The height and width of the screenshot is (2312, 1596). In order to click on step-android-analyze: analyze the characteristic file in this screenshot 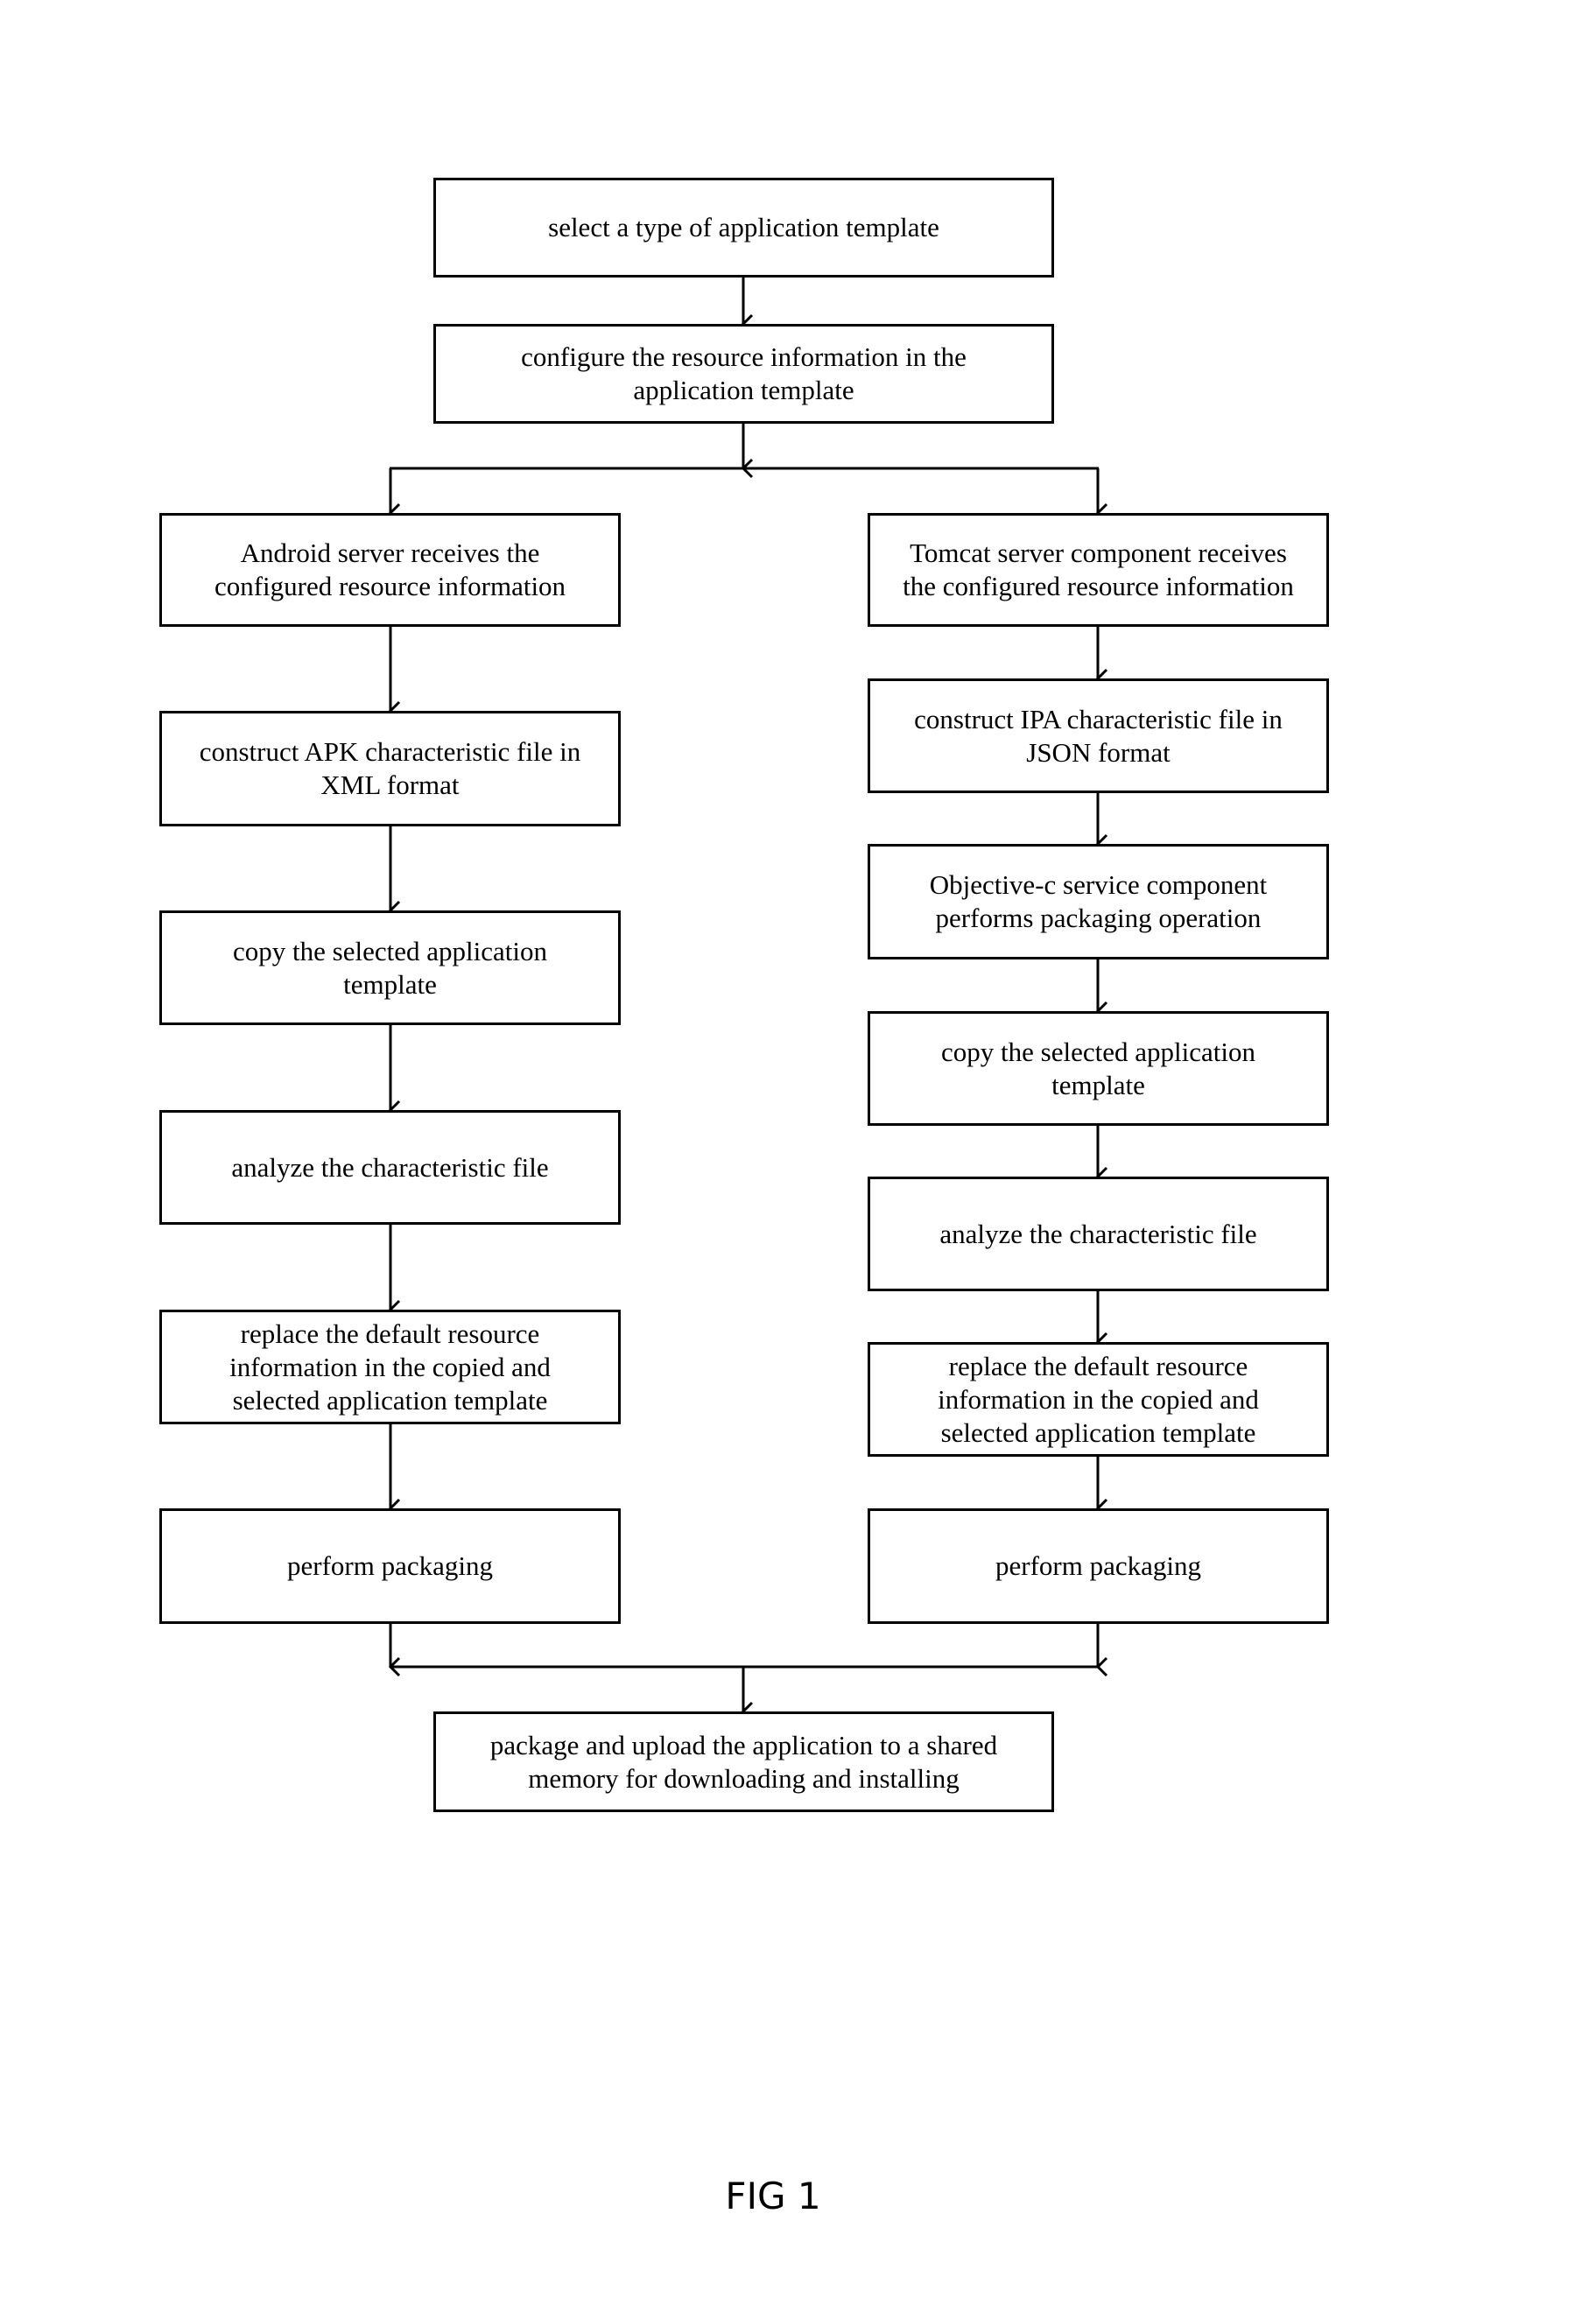, I will do `click(390, 1167)`.